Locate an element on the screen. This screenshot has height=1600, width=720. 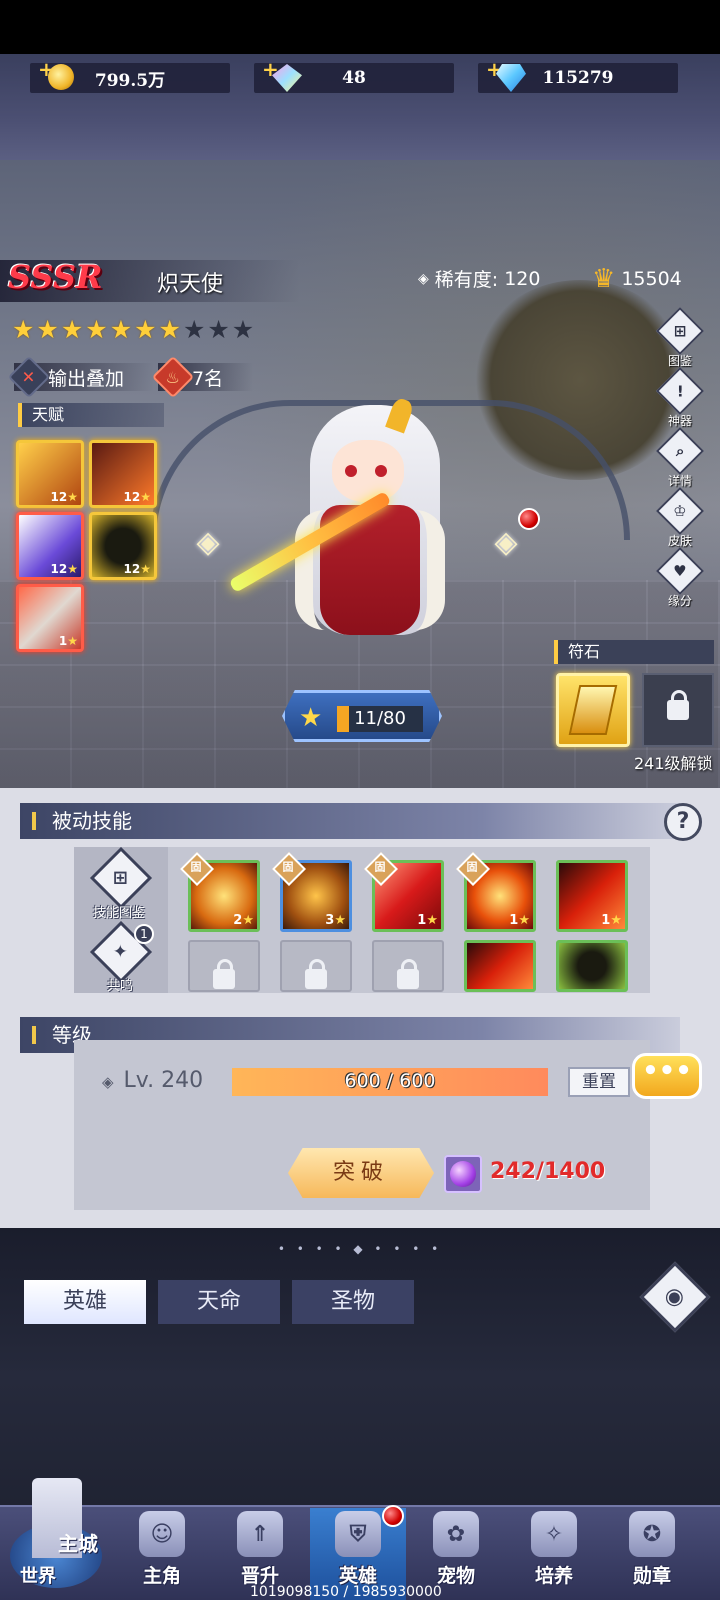
tag-rank-label: 7名 is located at coordinates (208, 378).